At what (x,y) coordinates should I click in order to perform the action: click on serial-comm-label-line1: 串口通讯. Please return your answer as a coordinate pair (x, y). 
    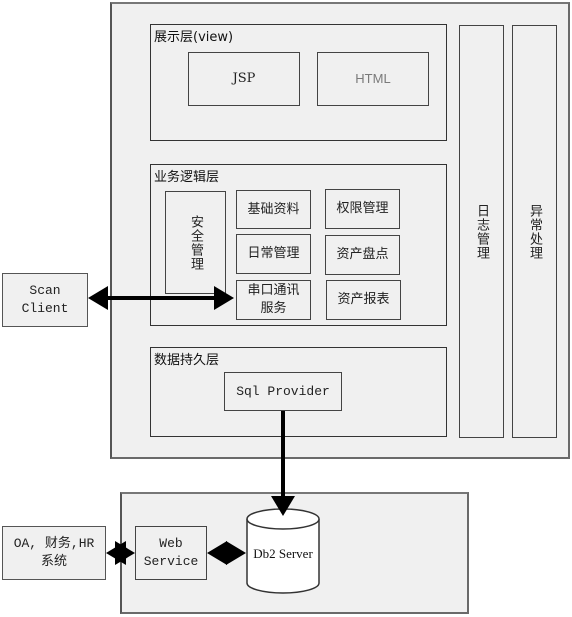
    Looking at the image, I should click on (273, 290).